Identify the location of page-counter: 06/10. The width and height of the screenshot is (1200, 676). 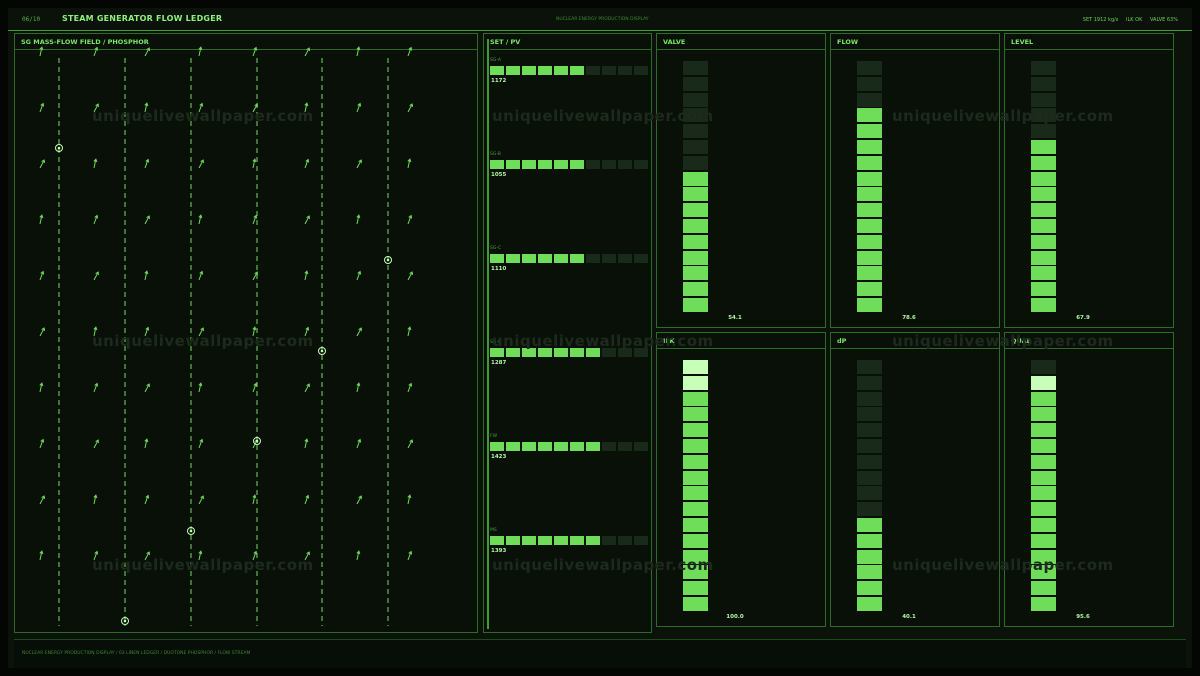
(31, 19).